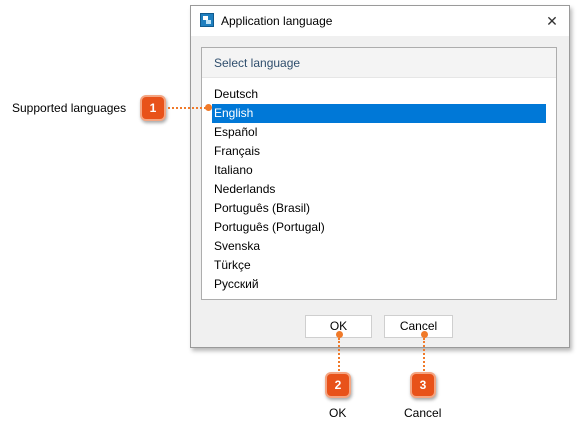 The width and height of the screenshot is (577, 438). Describe the element at coordinates (187, 108) in the screenshot. I see `callout-1-leader` at that location.